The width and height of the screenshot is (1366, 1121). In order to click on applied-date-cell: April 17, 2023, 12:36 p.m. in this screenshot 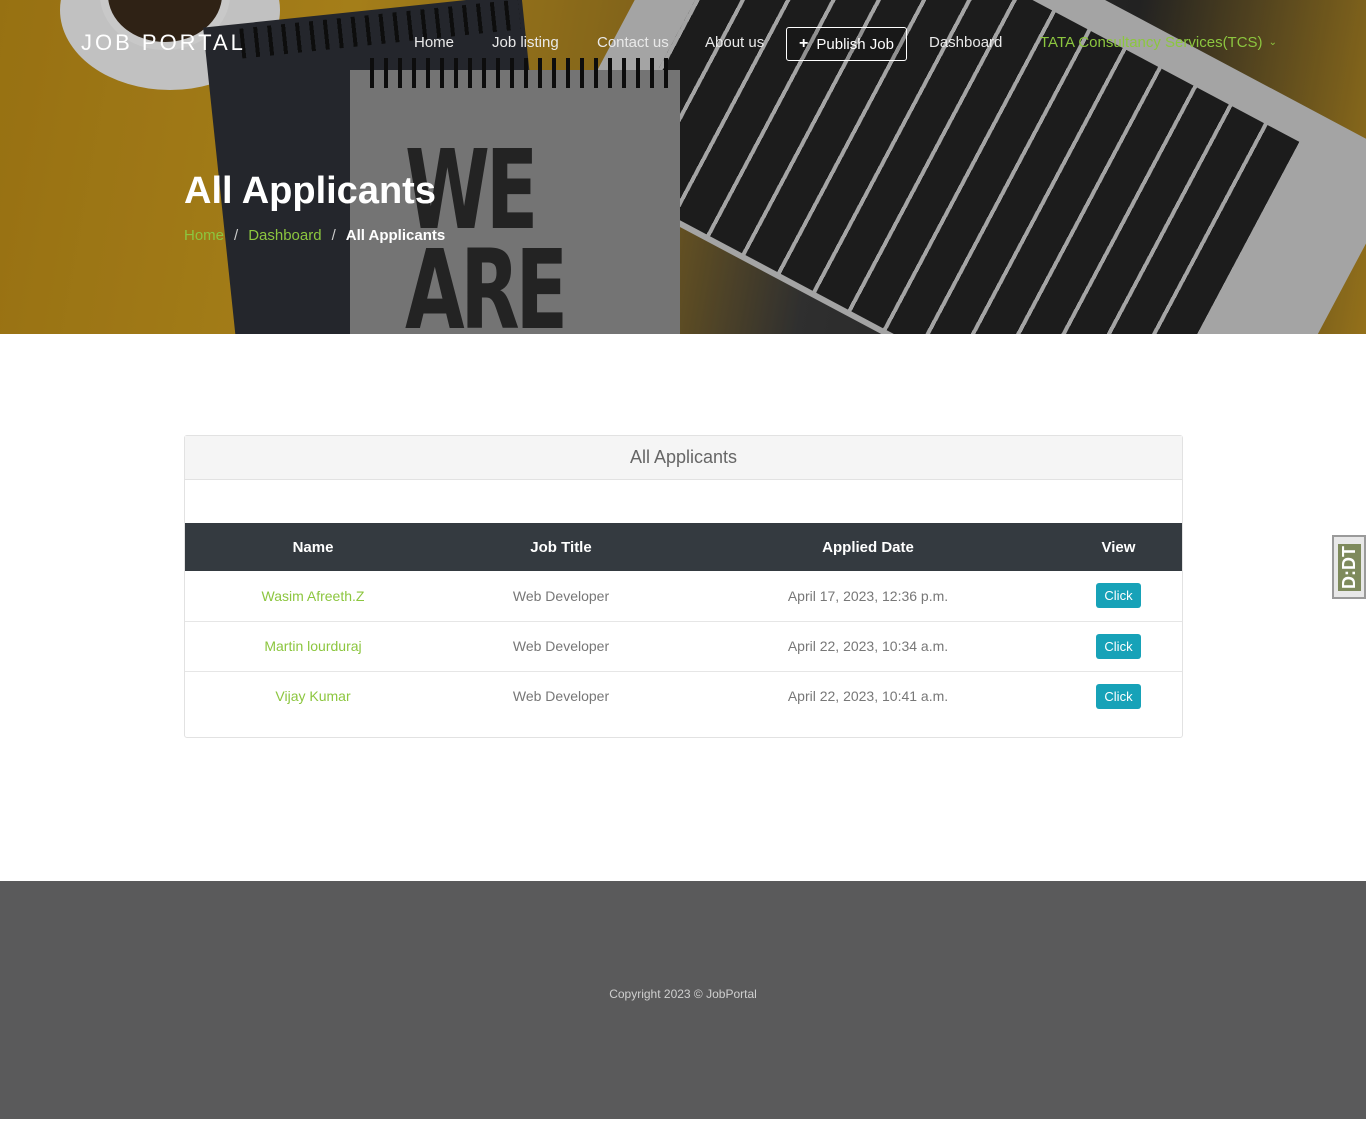, I will do `click(868, 595)`.